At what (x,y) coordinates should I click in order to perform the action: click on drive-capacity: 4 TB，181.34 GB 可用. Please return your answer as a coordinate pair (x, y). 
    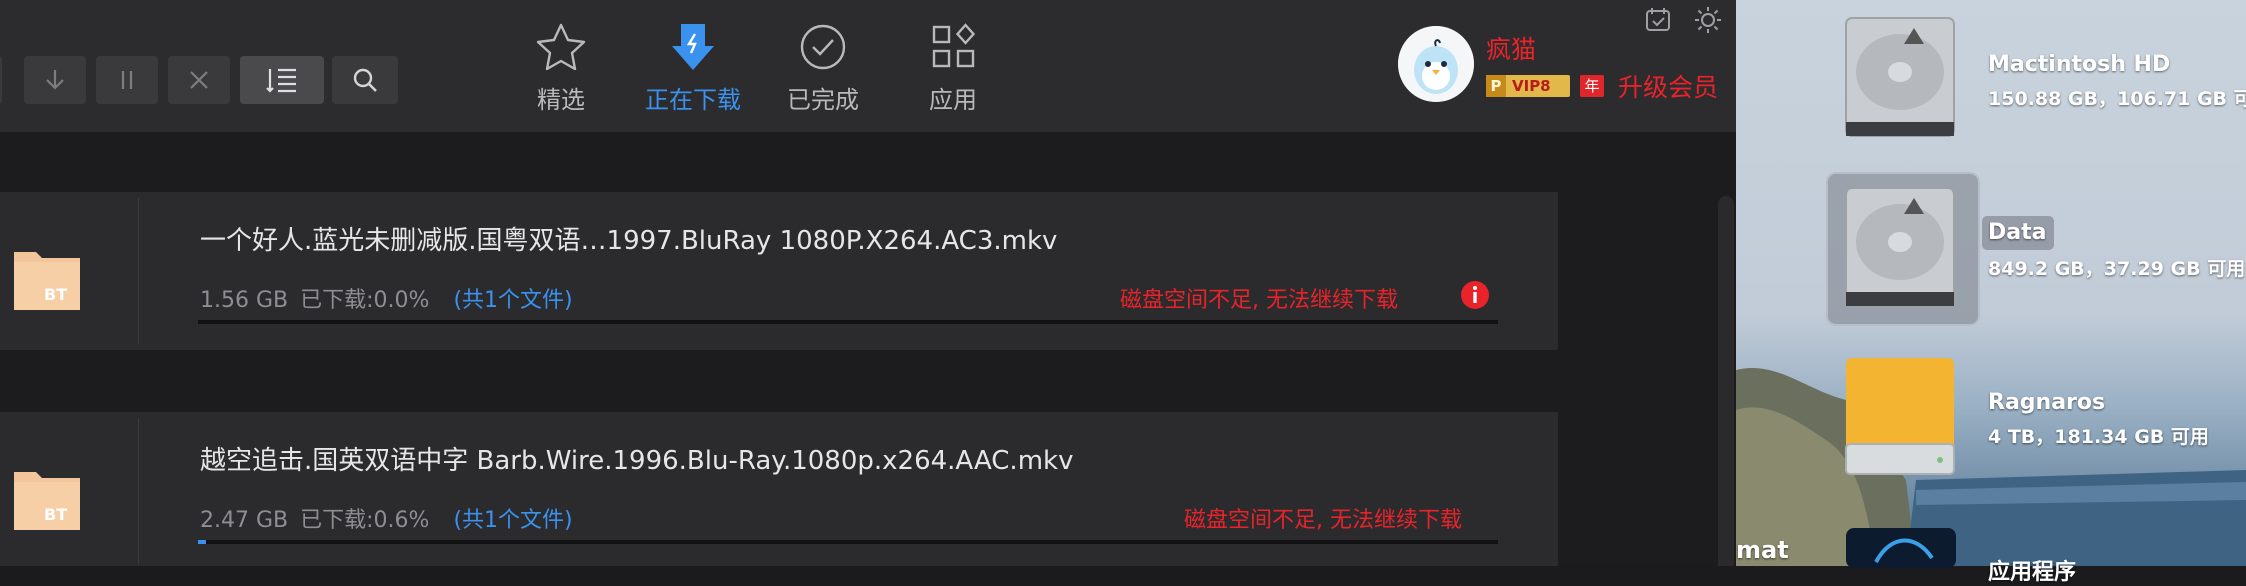
    Looking at the image, I should click on (2098, 437).